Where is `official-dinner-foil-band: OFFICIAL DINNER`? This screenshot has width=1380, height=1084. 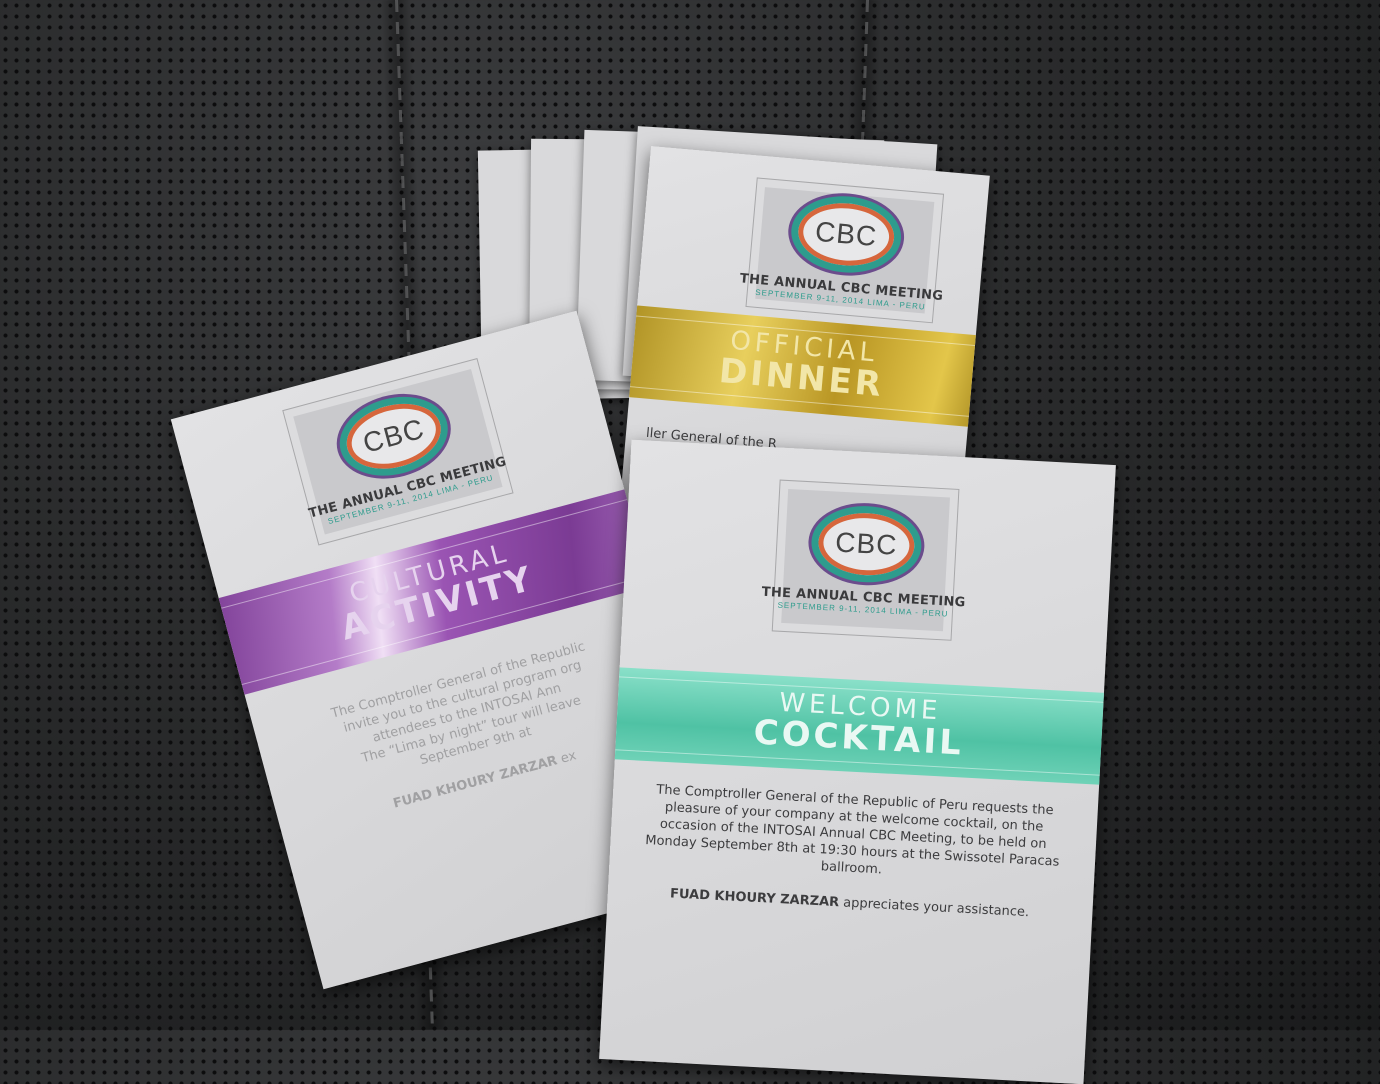 official-dinner-foil-band: OFFICIAL DINNER is located at coordinates (800, 366).